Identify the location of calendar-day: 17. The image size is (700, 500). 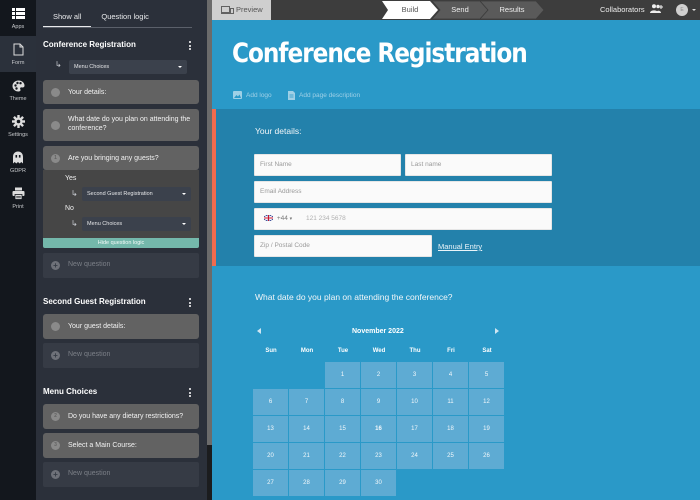
(414, 429).